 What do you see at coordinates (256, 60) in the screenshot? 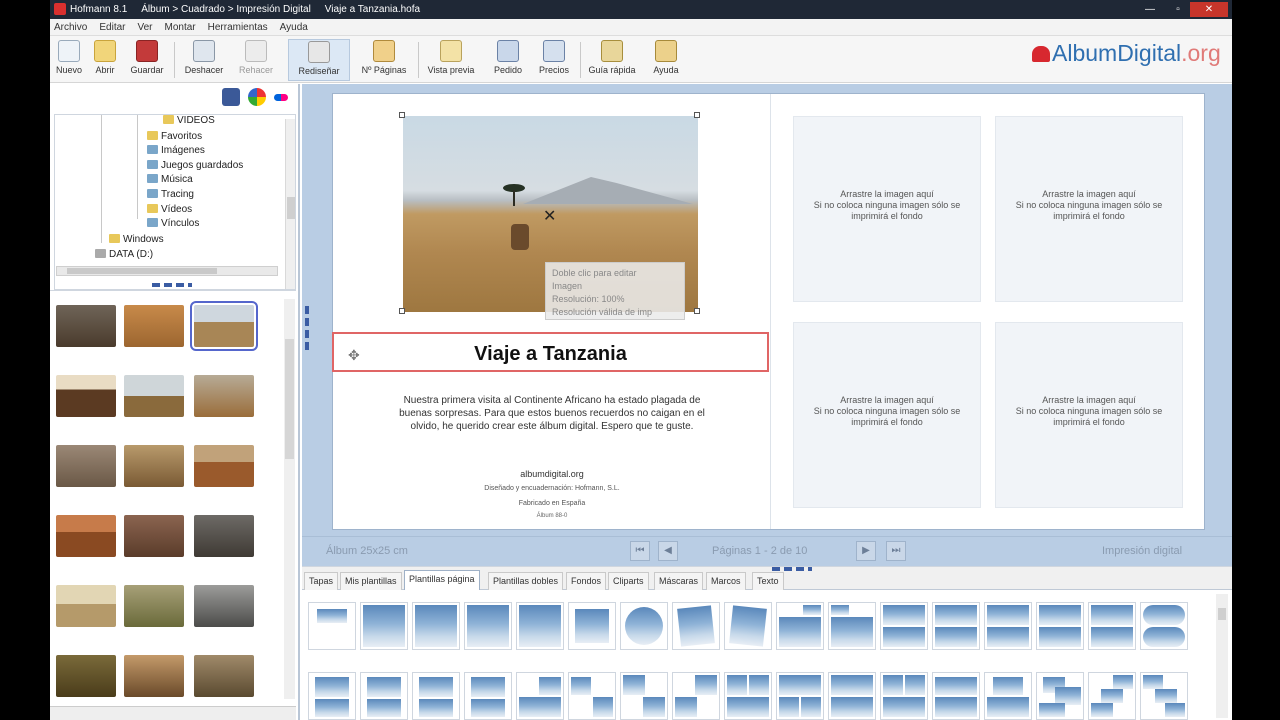
I see `redo-button: Rehacer` at bounding box center [256, 60].